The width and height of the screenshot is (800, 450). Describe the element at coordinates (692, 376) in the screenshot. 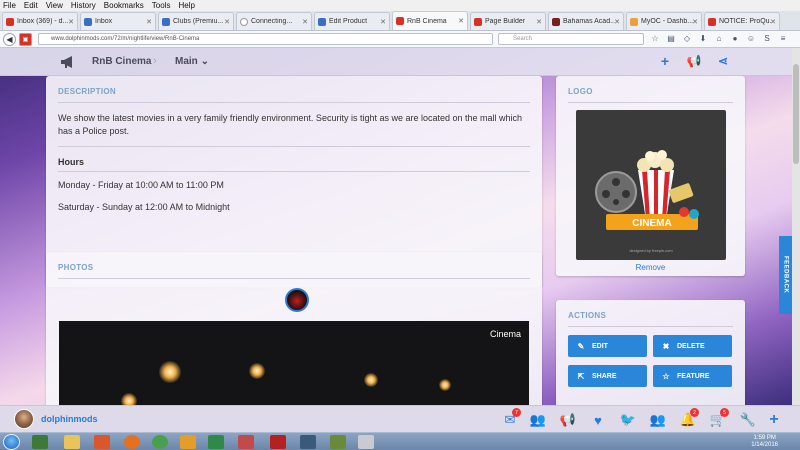

I see `feature-button: ☆ FEATURE` at that location.